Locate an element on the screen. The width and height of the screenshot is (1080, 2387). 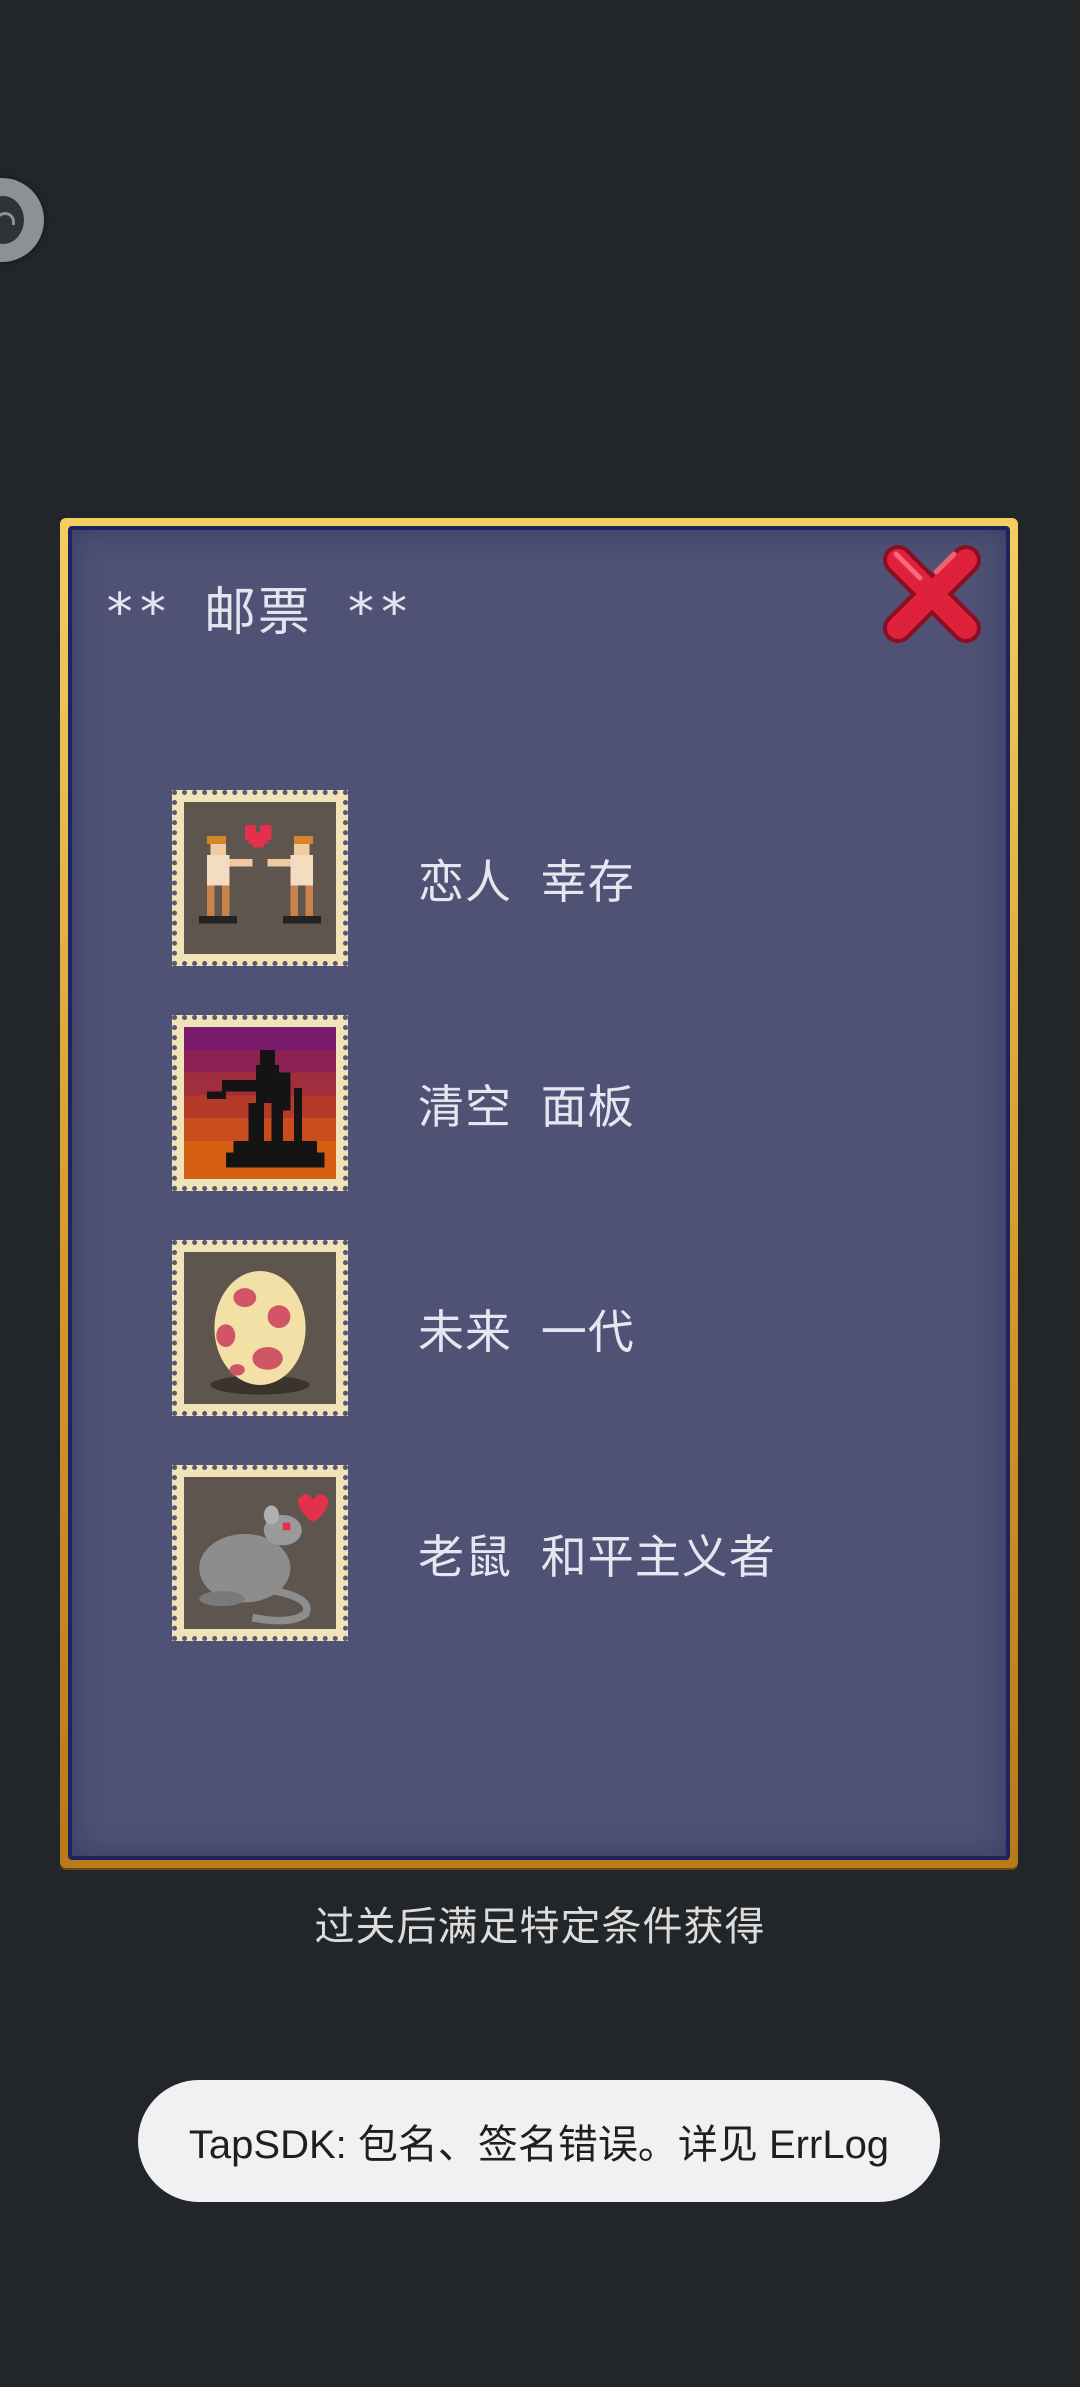
assistant-ball-icon is located at coordinates (12, 220).